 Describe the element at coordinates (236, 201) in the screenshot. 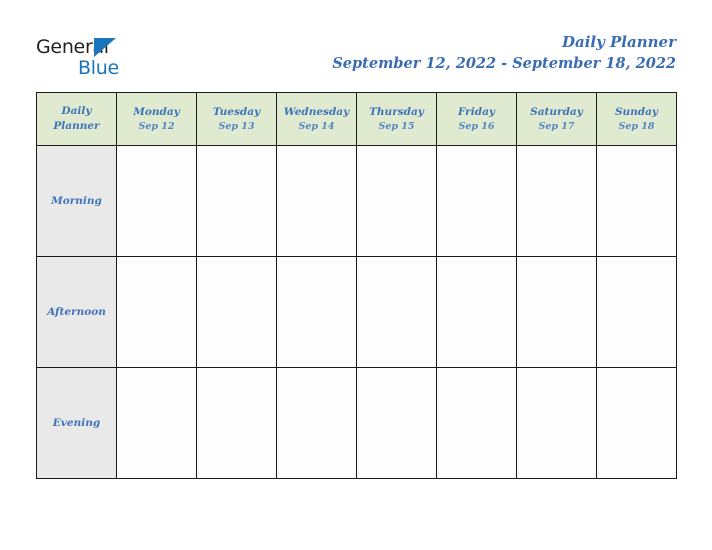

I see `slot-morning-tuesday` at that location.